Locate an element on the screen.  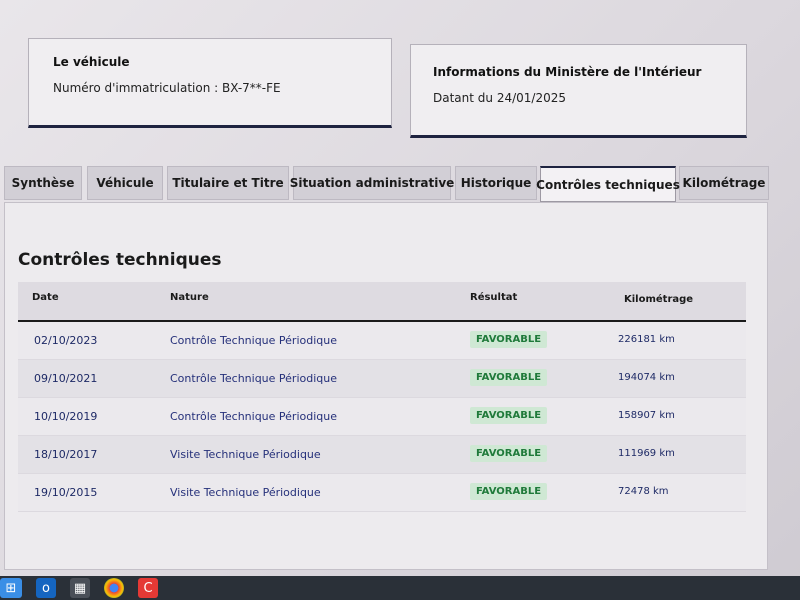
outlook-icon: o is located at coordinates (46, 588).